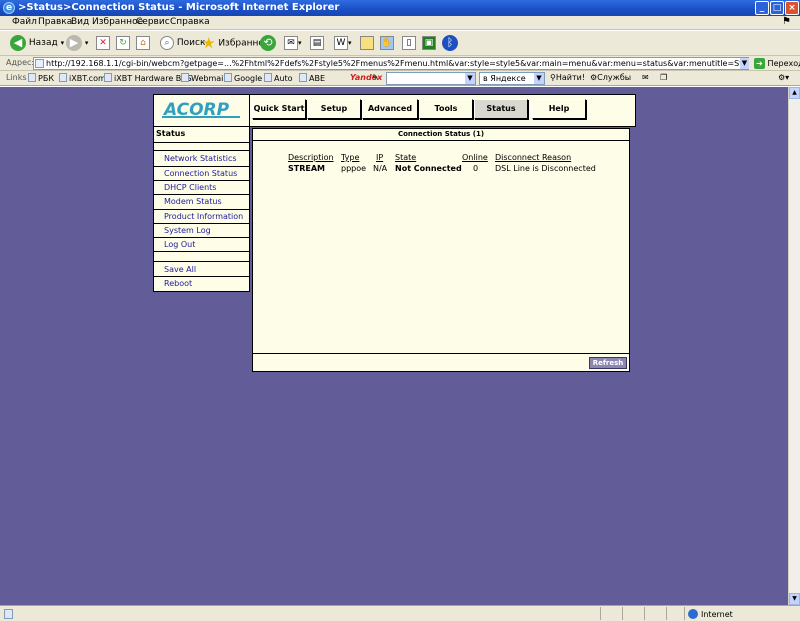  I want to click on menu-help: Справка, so click(190, 22).